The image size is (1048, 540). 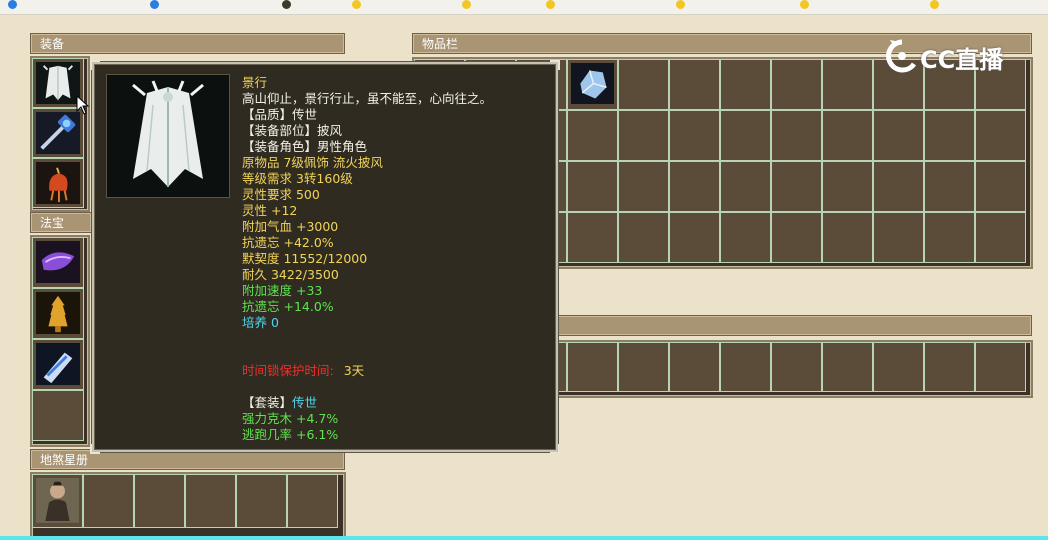 I want to click on stat-naijiu: 耐久 3422/3500, so click(x=290, y=274).